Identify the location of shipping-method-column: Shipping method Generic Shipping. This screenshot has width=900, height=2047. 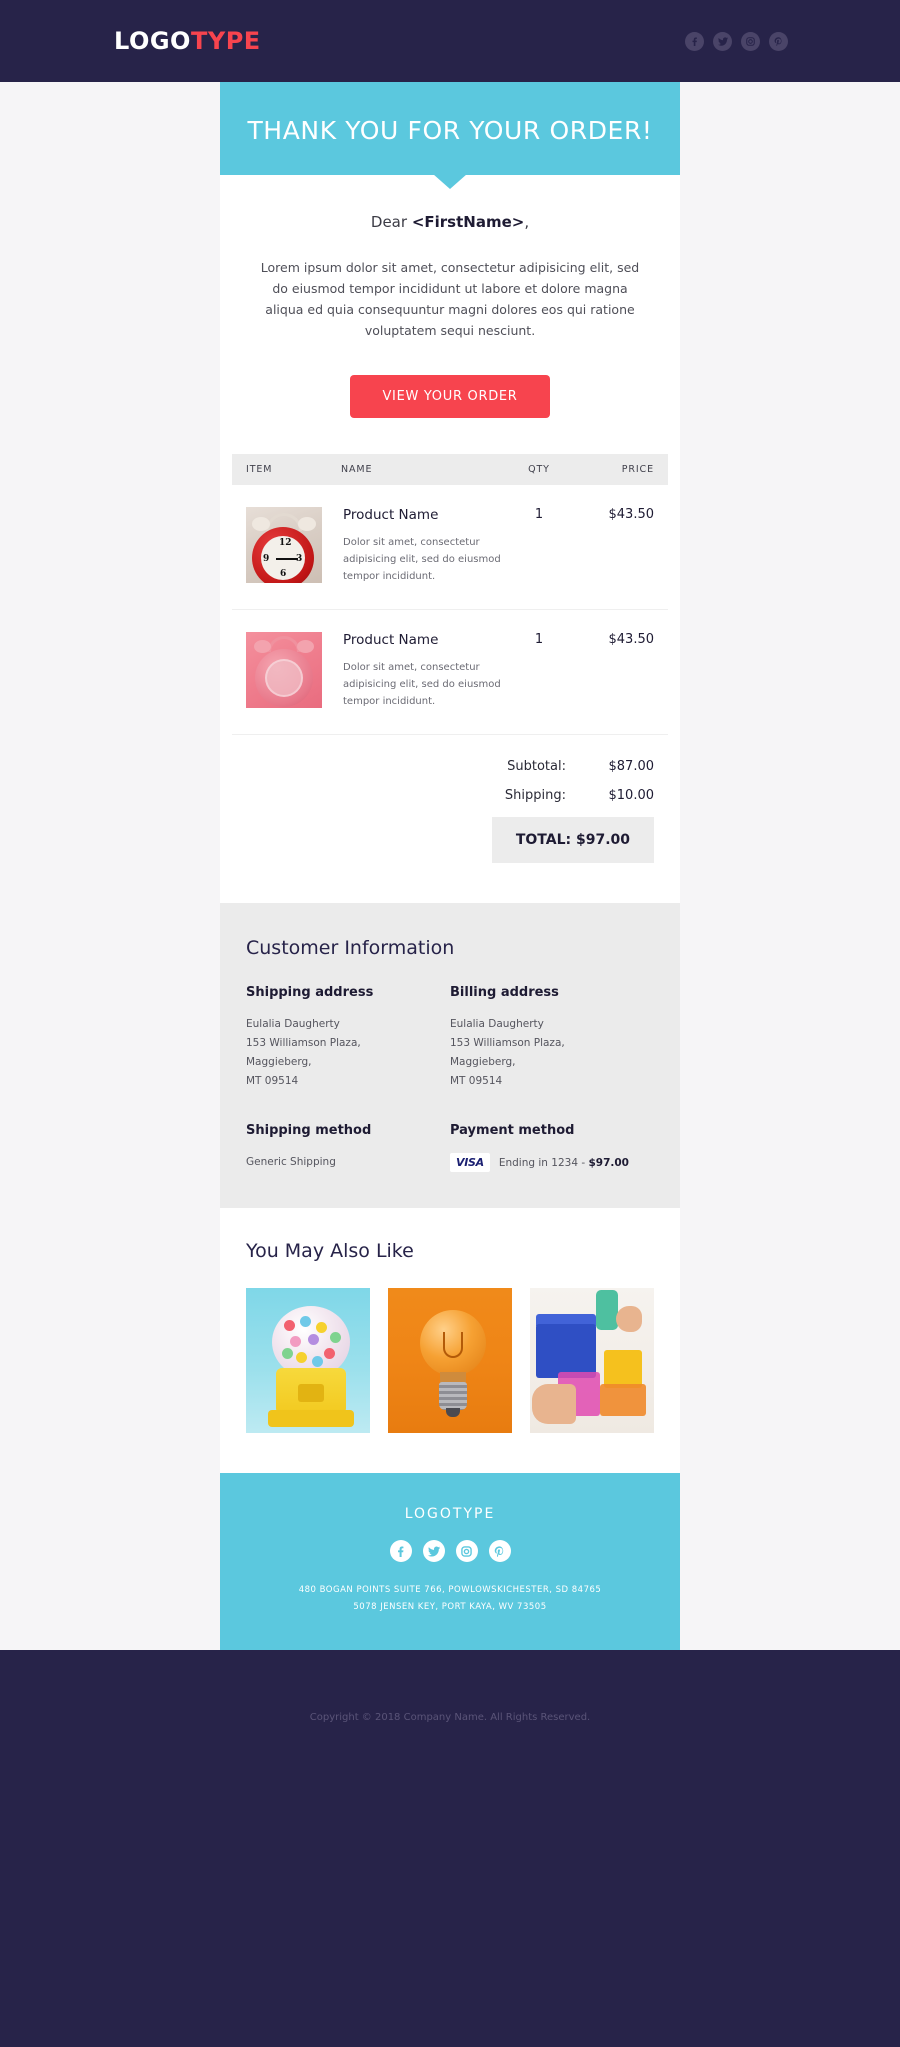
(348, 1147).